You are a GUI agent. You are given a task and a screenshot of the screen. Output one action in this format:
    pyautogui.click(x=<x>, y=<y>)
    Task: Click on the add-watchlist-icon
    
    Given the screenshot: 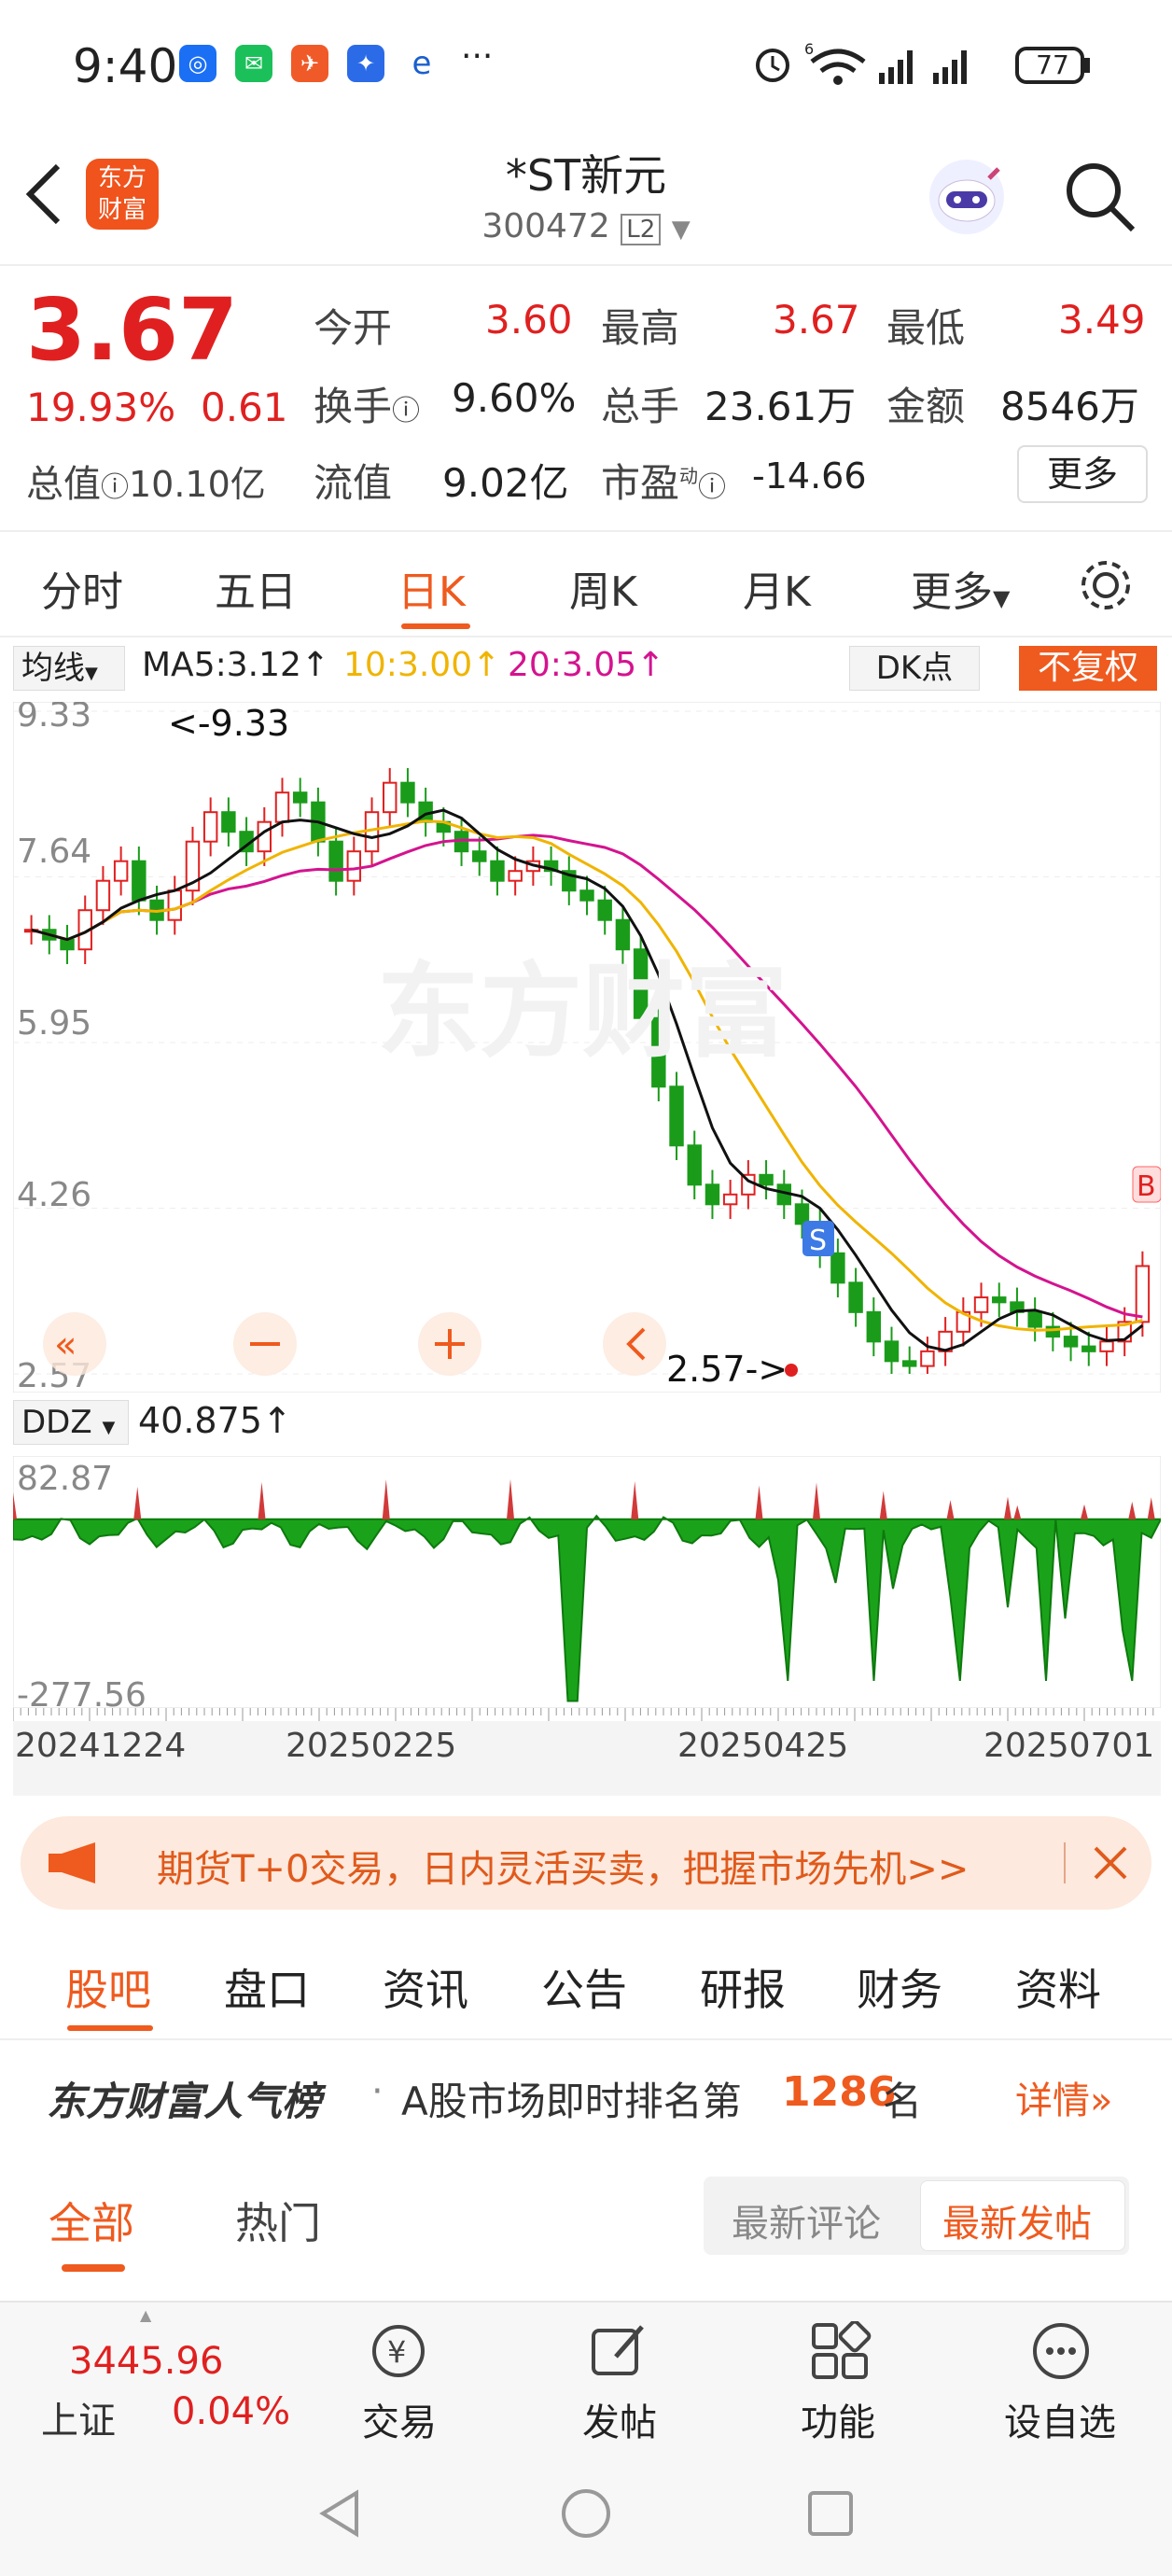 What is the action you would take?
    pyautogui.click(x=1061, y=2351)
    